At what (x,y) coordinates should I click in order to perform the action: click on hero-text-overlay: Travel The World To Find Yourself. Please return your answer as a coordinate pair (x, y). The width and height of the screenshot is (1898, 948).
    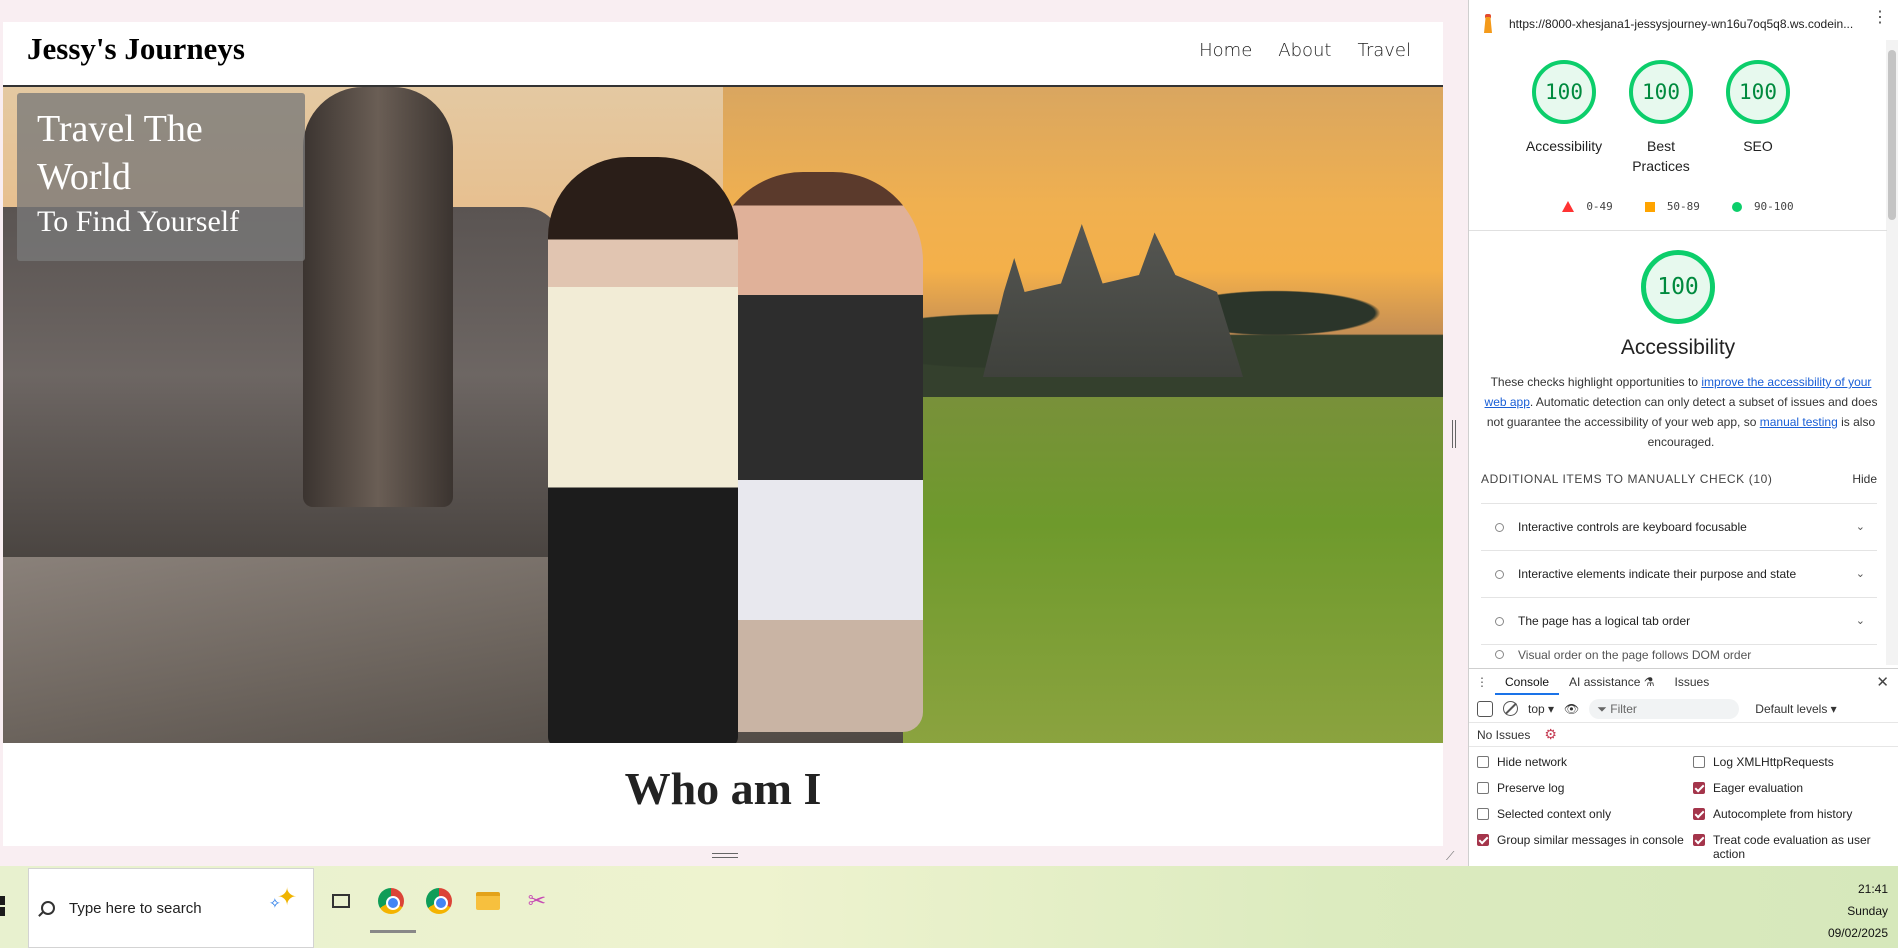
    Looking at the image, I should click on (161, 177).